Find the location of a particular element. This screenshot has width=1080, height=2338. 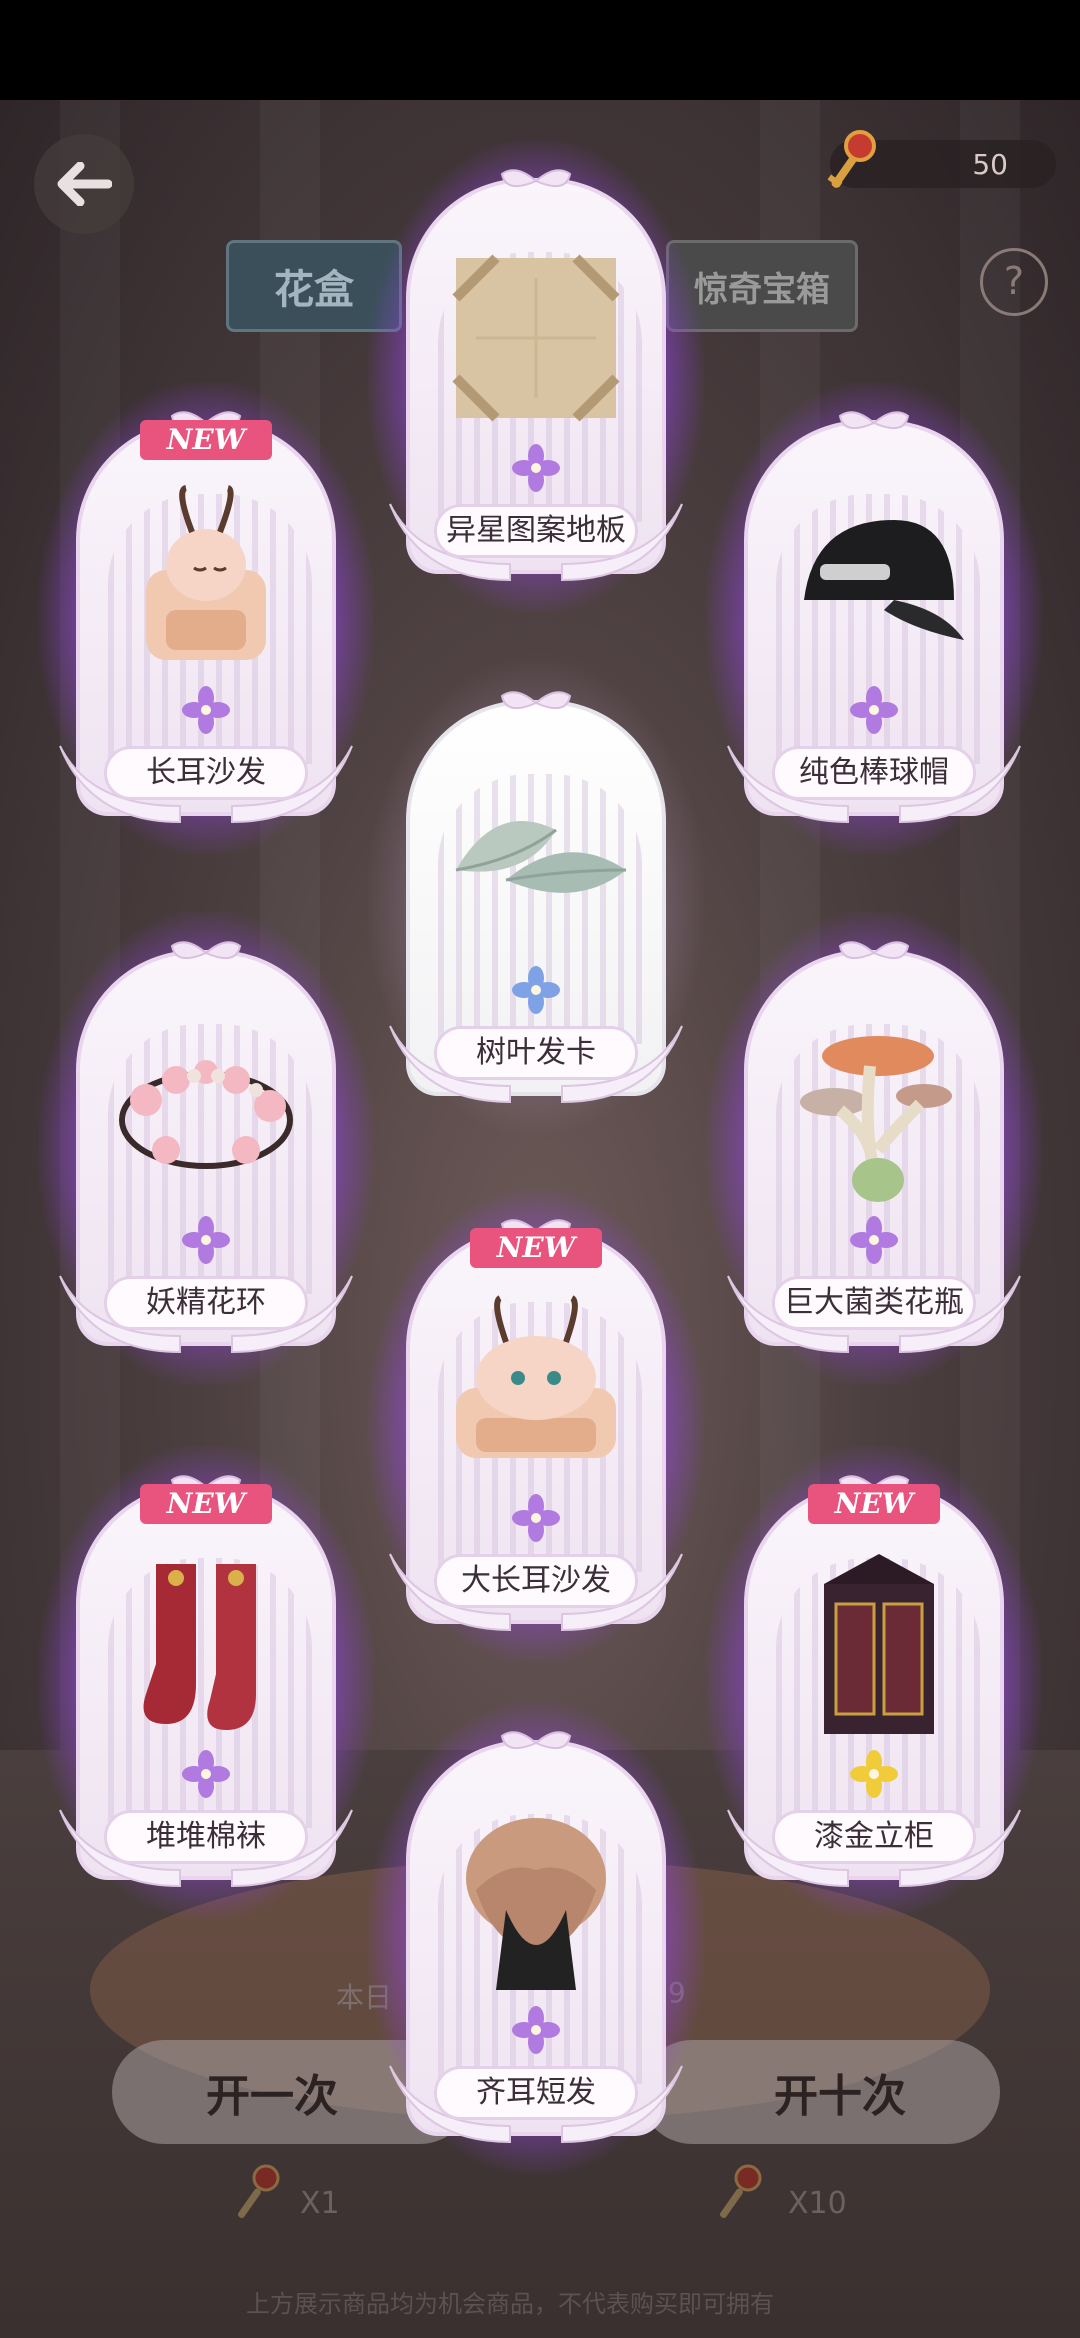

reward-card: 大长耳沙发 NEW is located at coordinates (536, 1426).